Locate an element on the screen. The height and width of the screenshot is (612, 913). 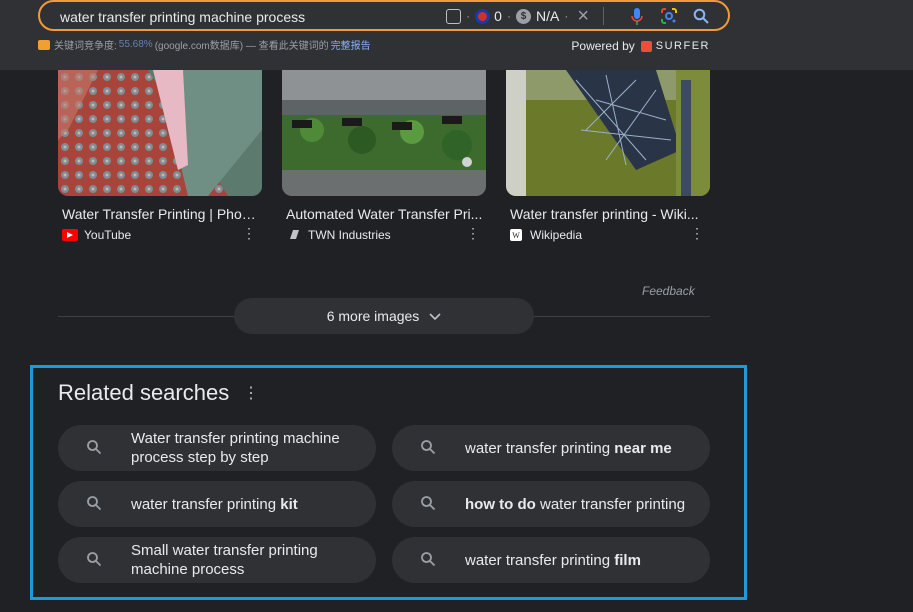
image-source: TWN Industries ⋮ is located at coordinates (384, 234).